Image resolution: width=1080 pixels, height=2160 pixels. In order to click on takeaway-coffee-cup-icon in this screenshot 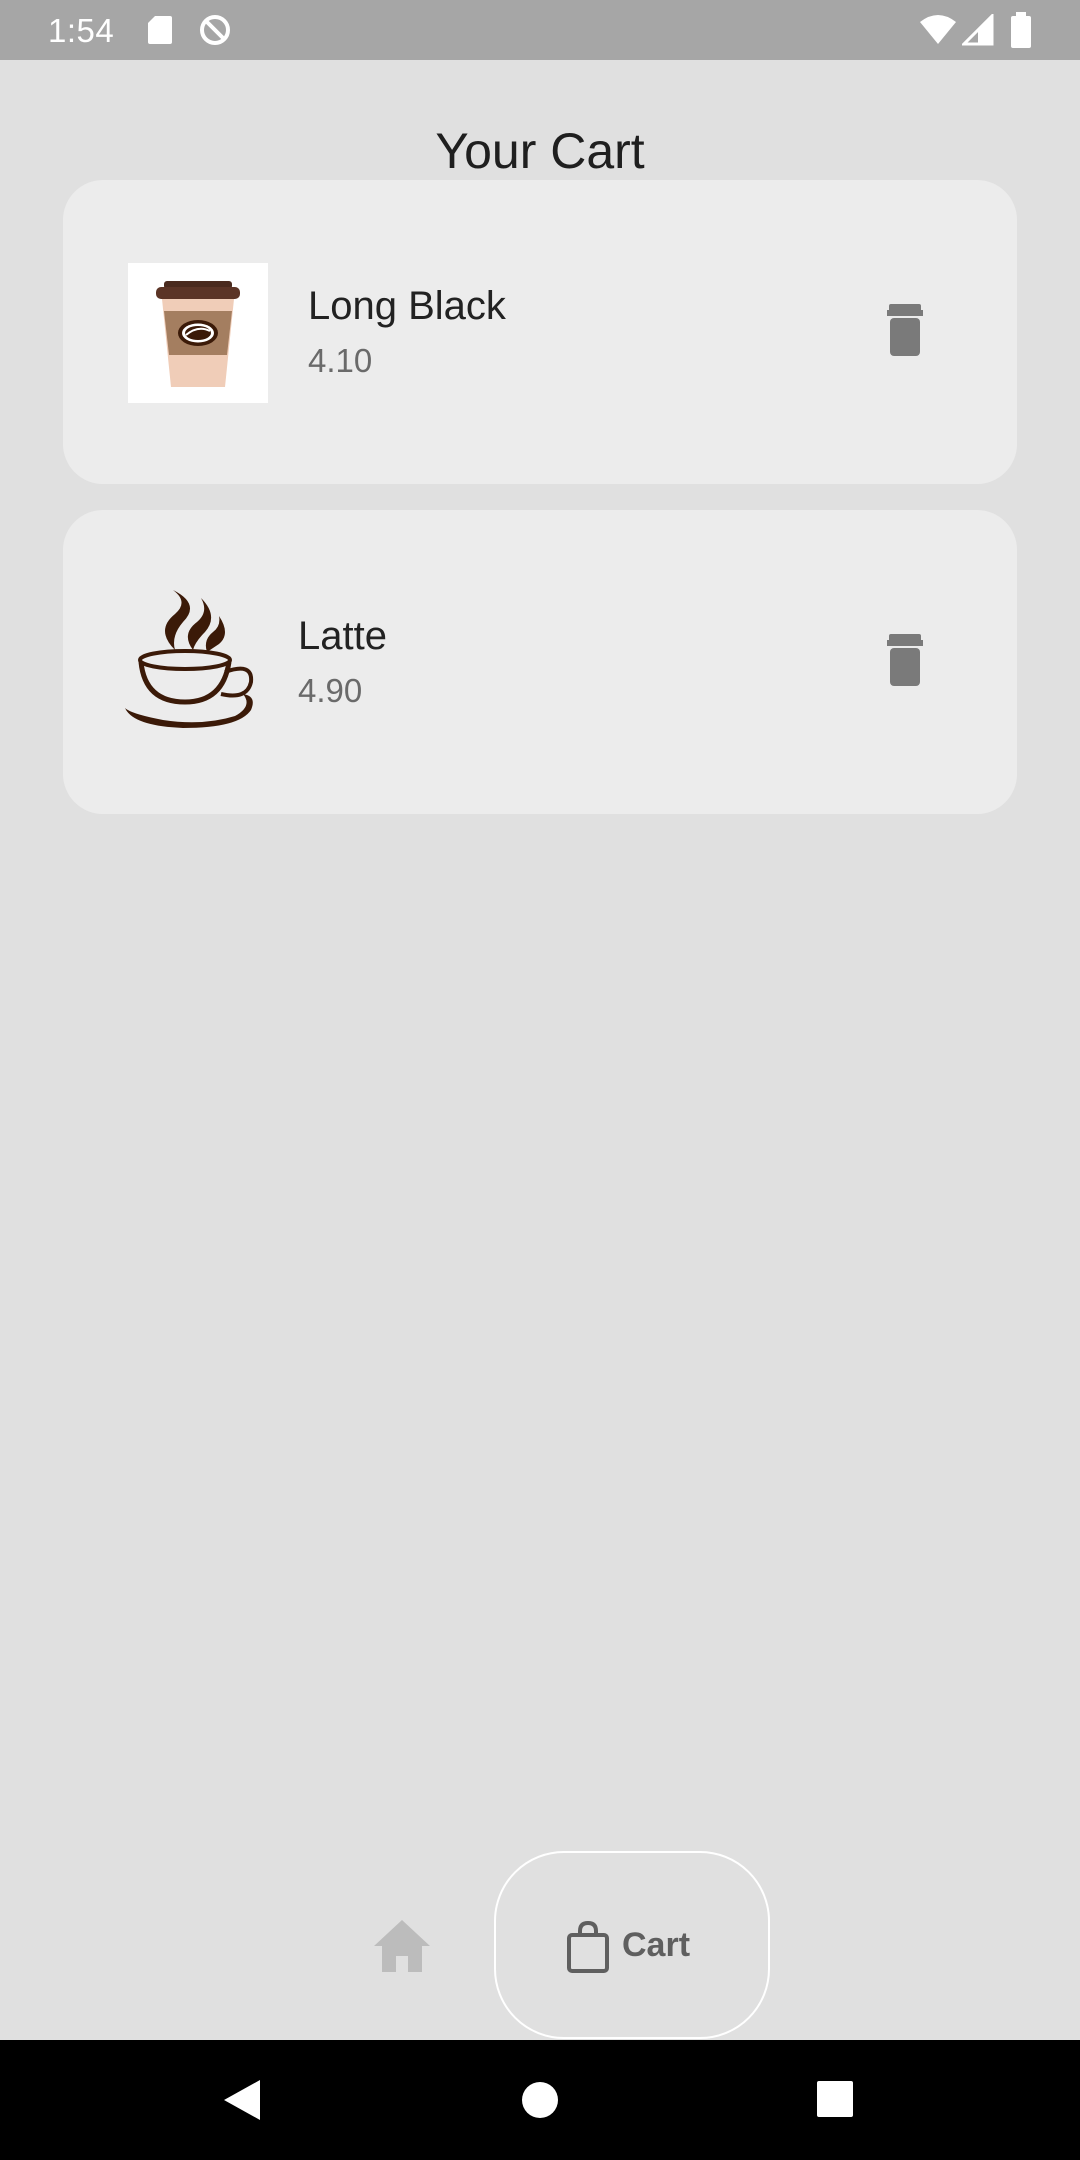, I will do `click(198, 333)`.